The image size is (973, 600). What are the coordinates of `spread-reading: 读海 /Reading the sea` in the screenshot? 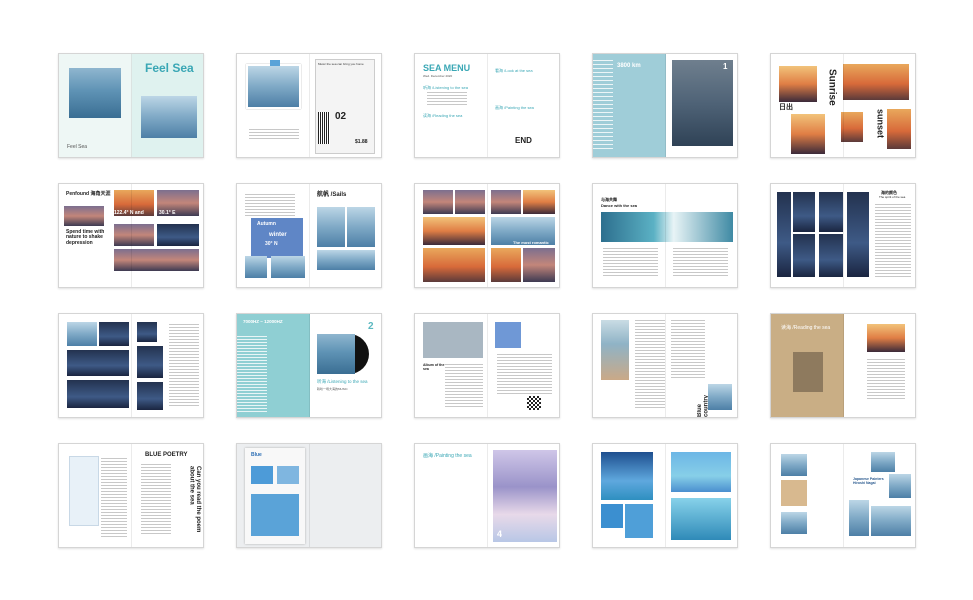 It's located at (843, 365).